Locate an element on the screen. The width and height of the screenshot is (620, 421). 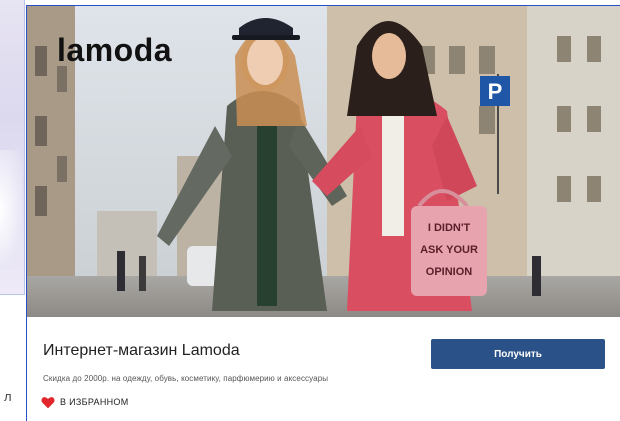
heart-icon is located at coordinates (48, 402).